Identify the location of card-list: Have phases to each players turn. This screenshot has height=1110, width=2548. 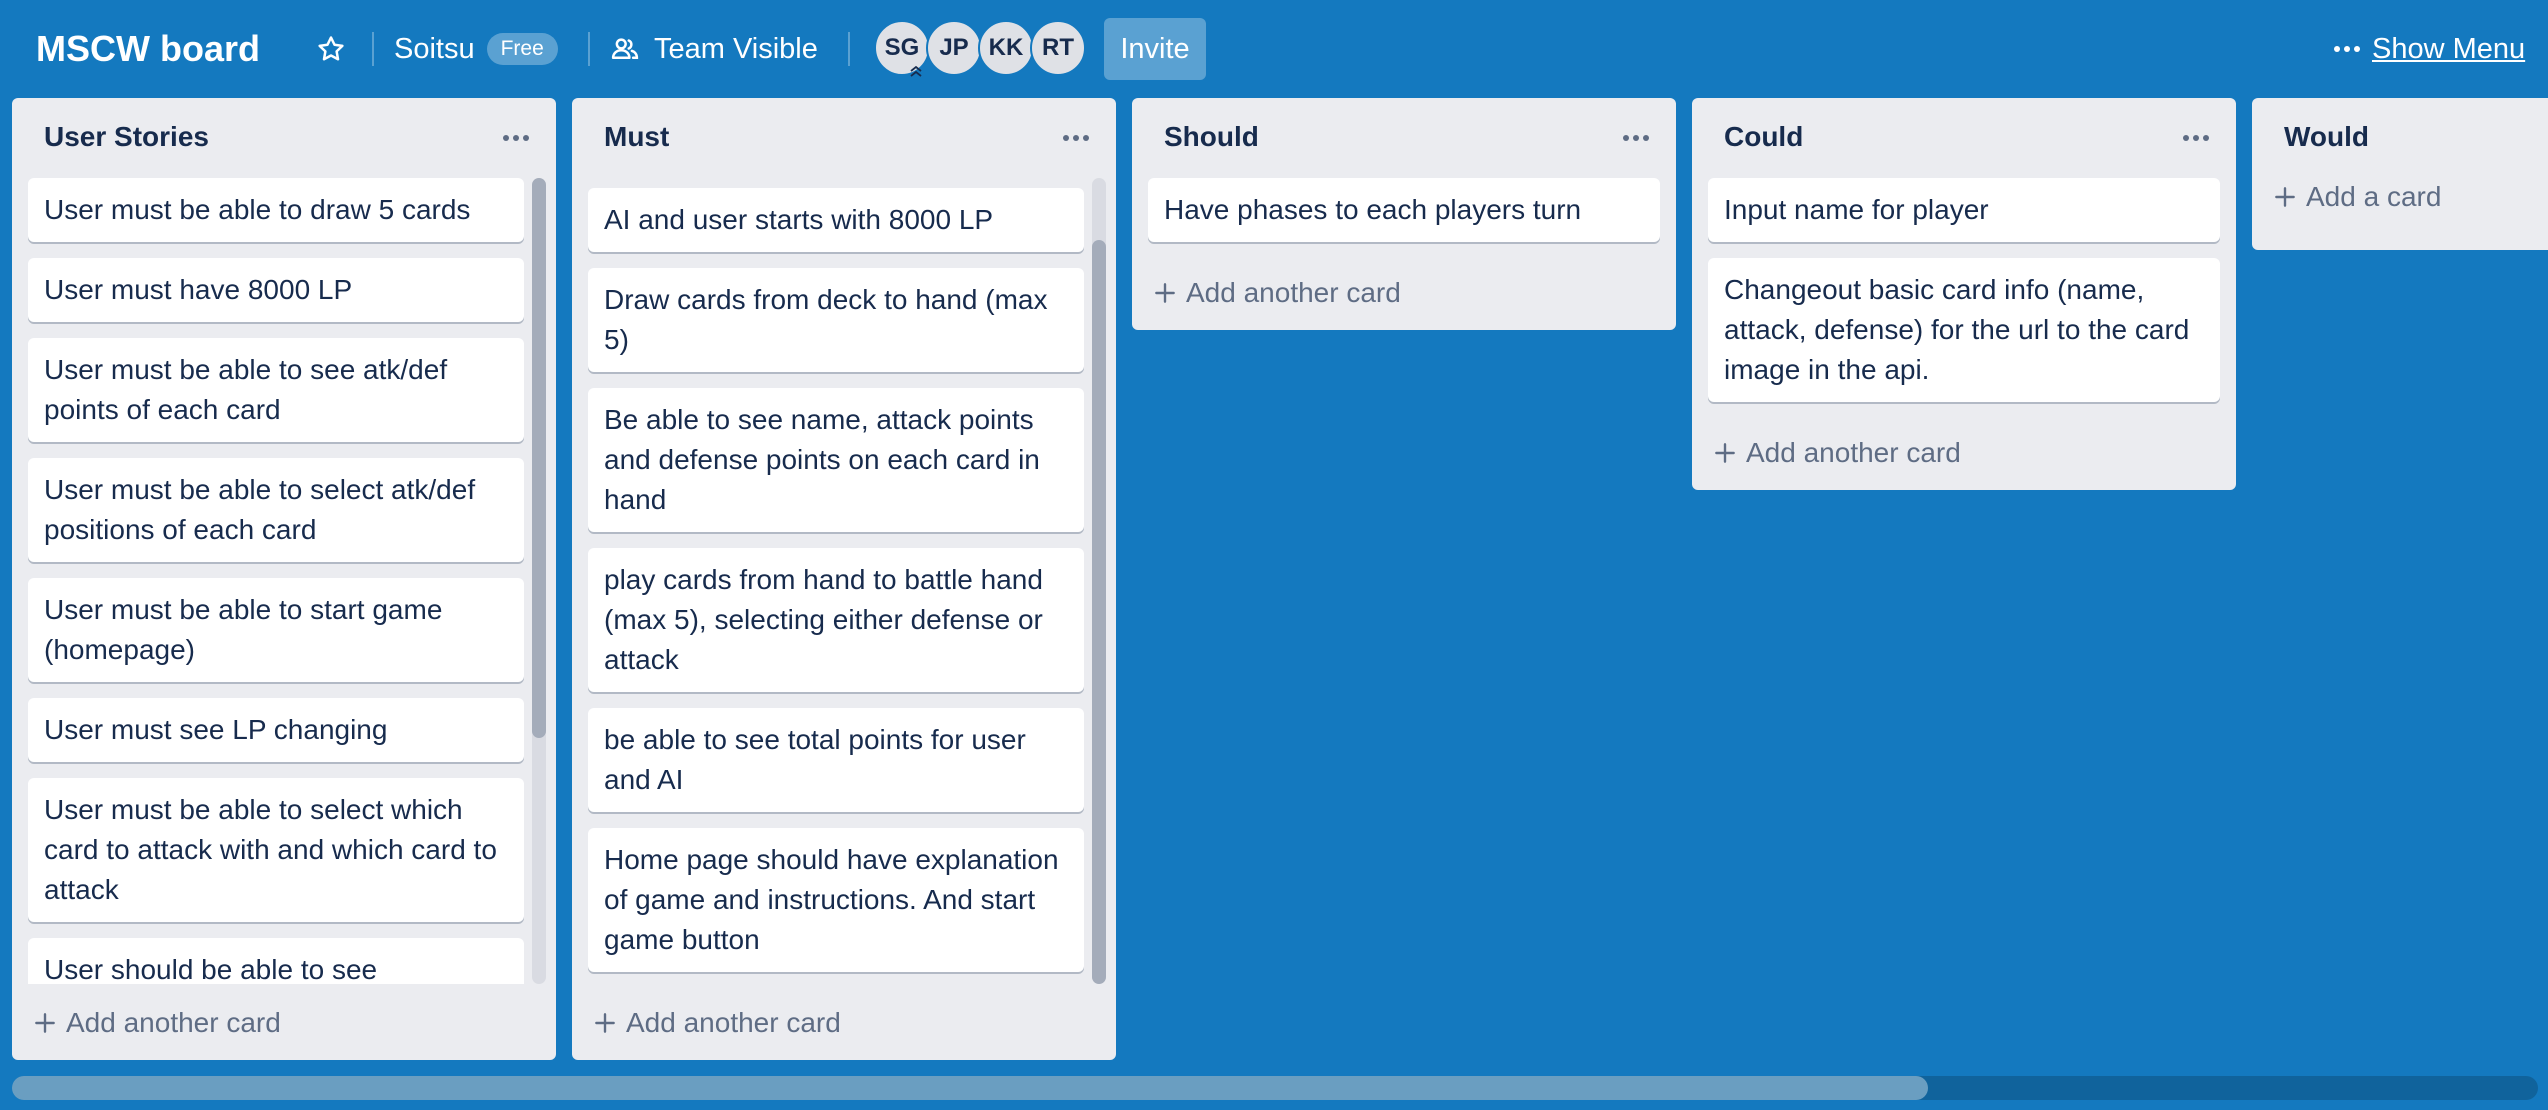
(1404, 213).